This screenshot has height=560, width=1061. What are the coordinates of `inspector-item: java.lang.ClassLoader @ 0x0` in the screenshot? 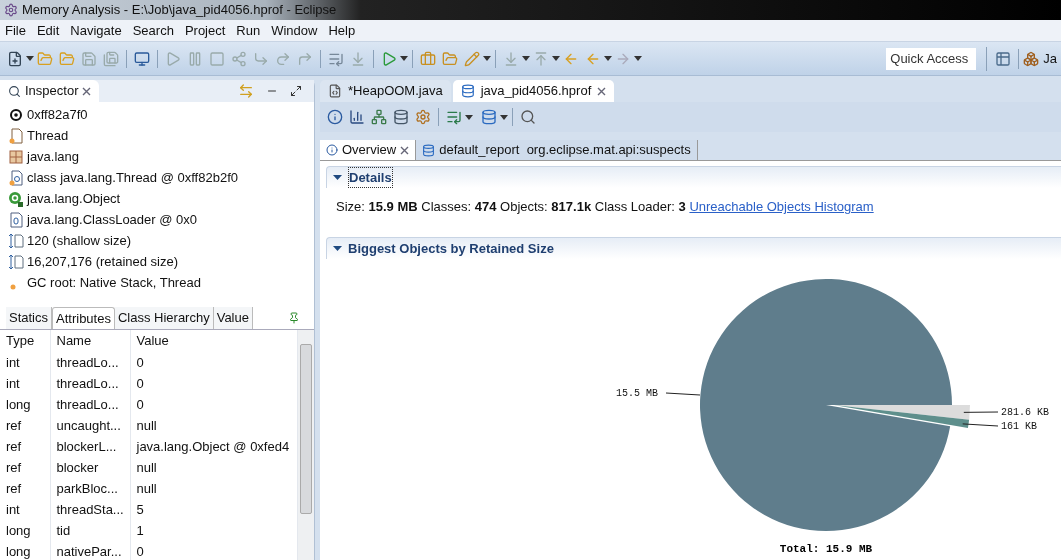 It's located at (112, 219).